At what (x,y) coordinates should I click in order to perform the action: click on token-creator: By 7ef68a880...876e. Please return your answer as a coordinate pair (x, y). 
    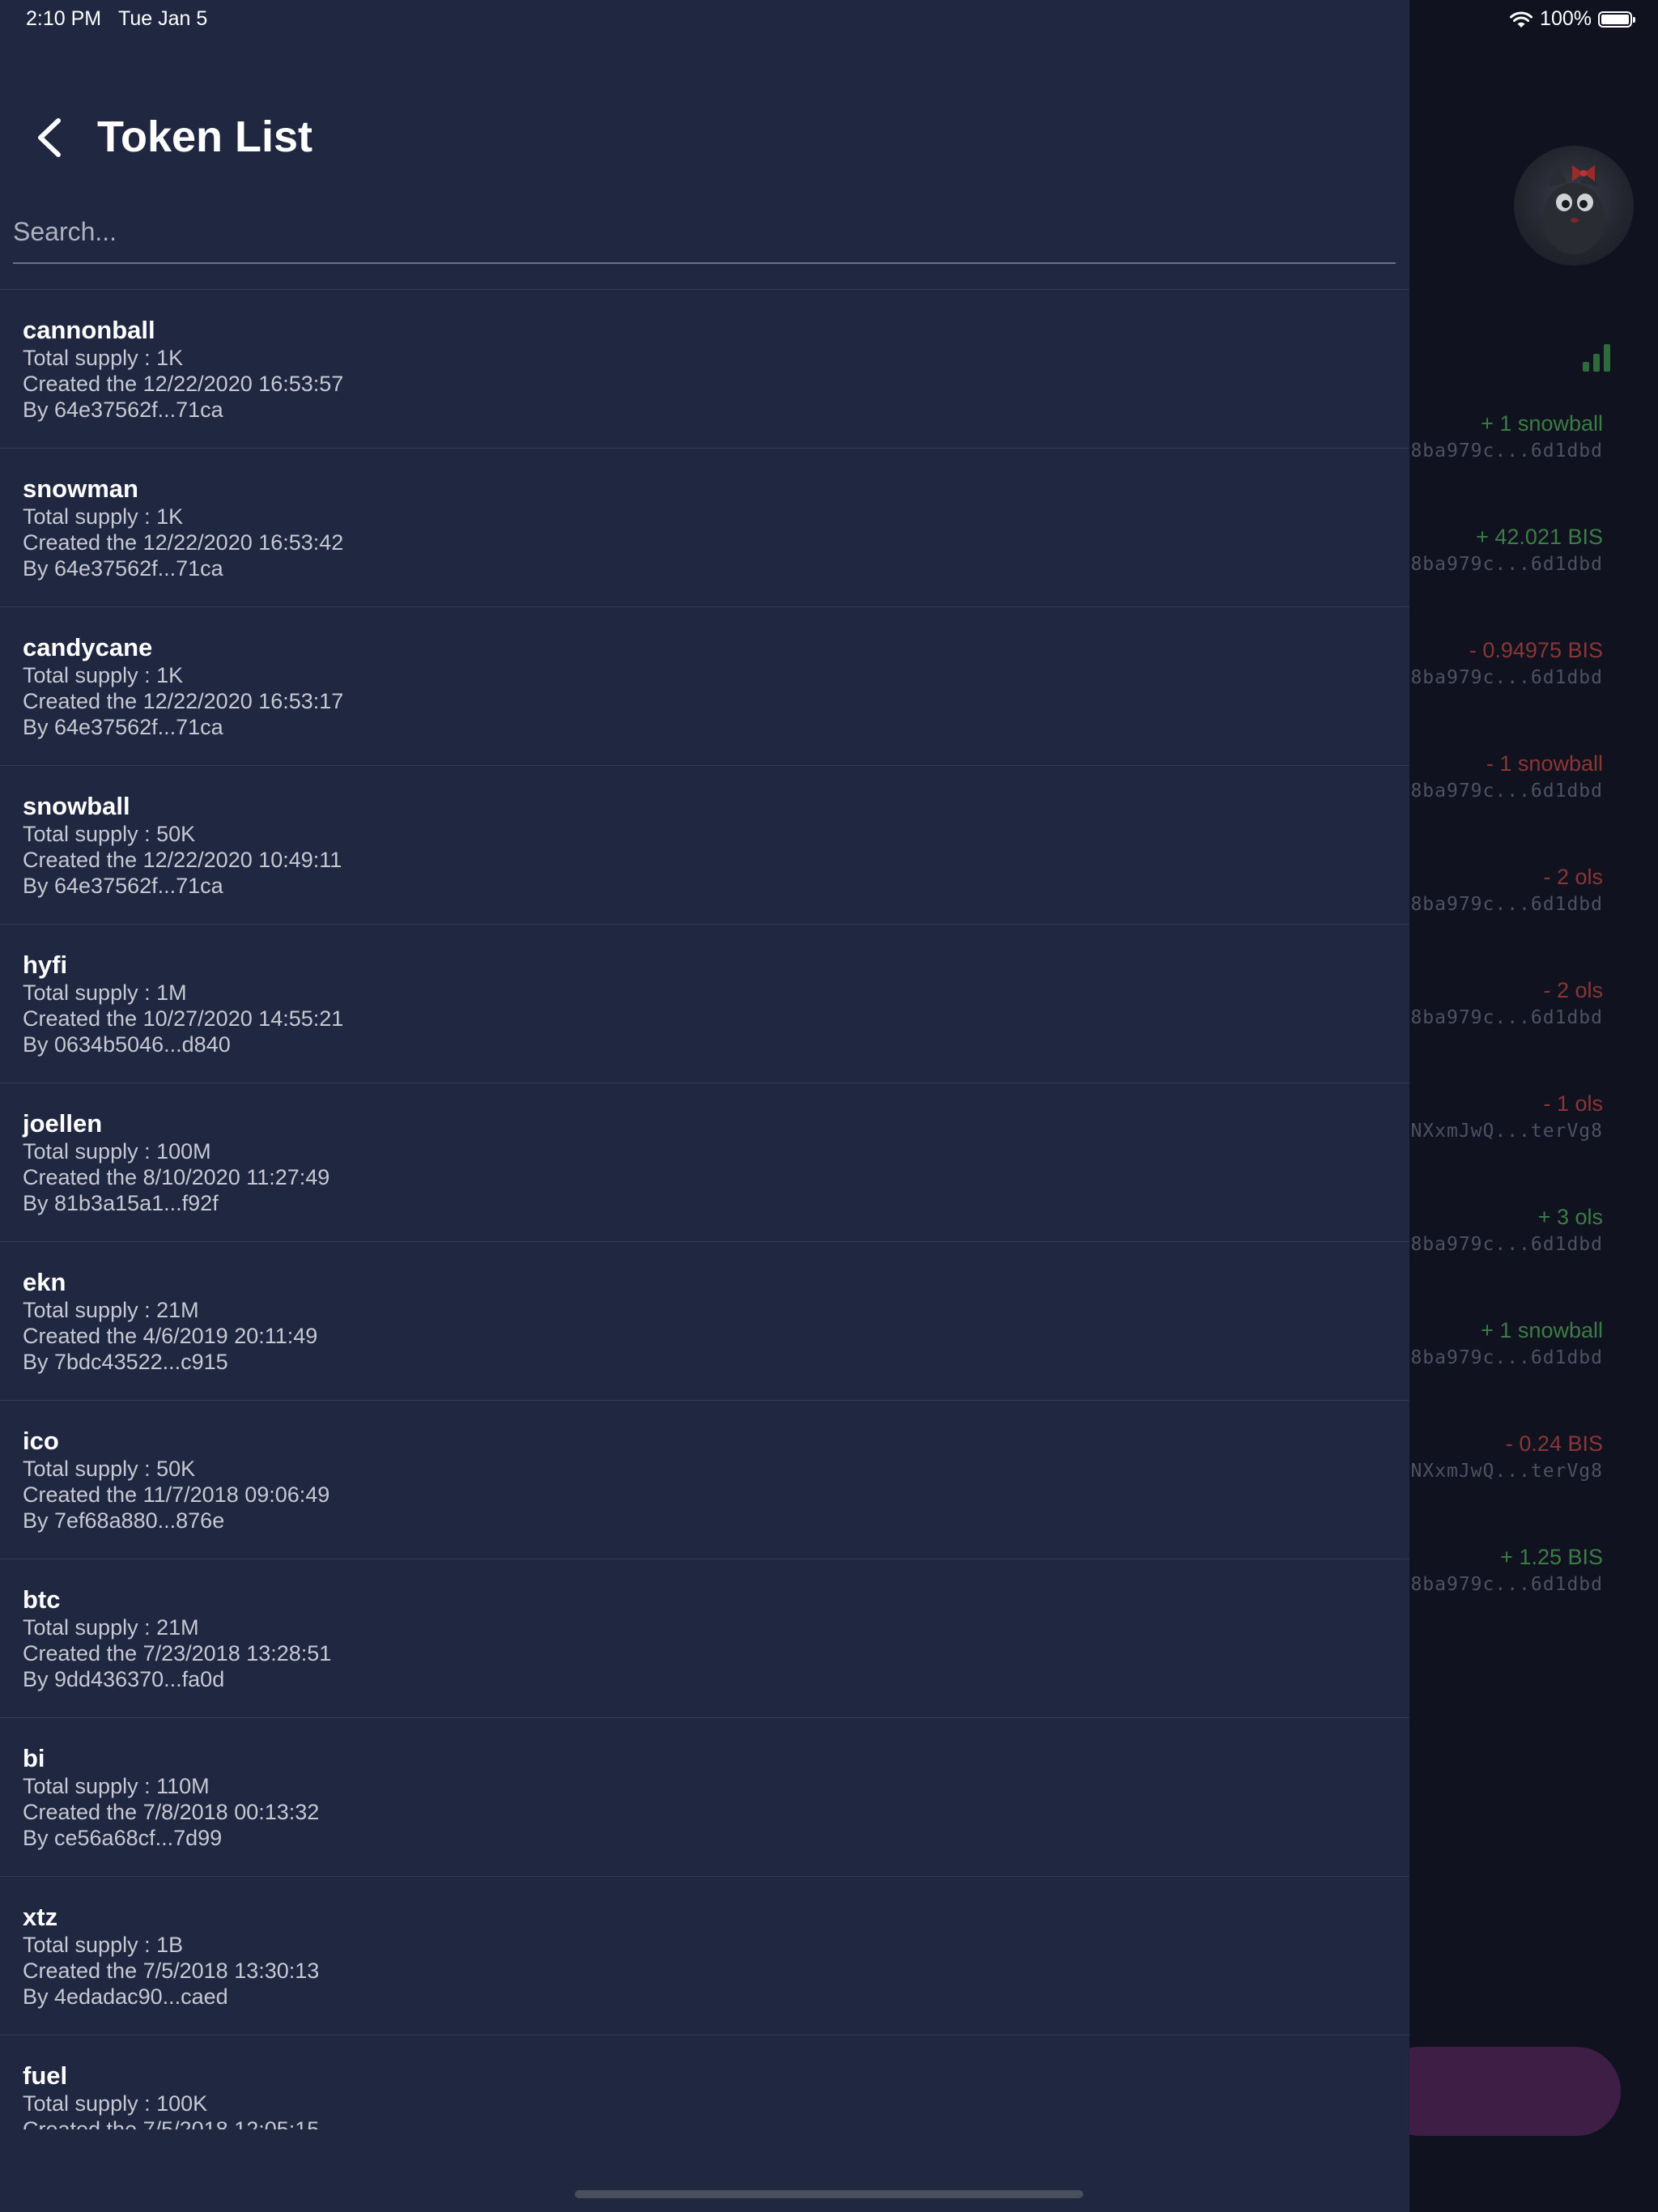
    Looking at the image, I should click on (124, 1521).